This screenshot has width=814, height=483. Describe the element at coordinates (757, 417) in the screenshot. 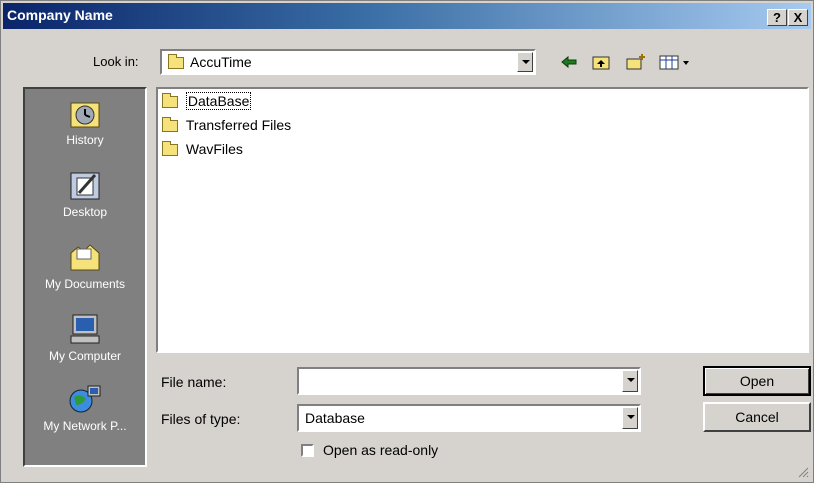

I see `cancel-button: Cancel` at that location.